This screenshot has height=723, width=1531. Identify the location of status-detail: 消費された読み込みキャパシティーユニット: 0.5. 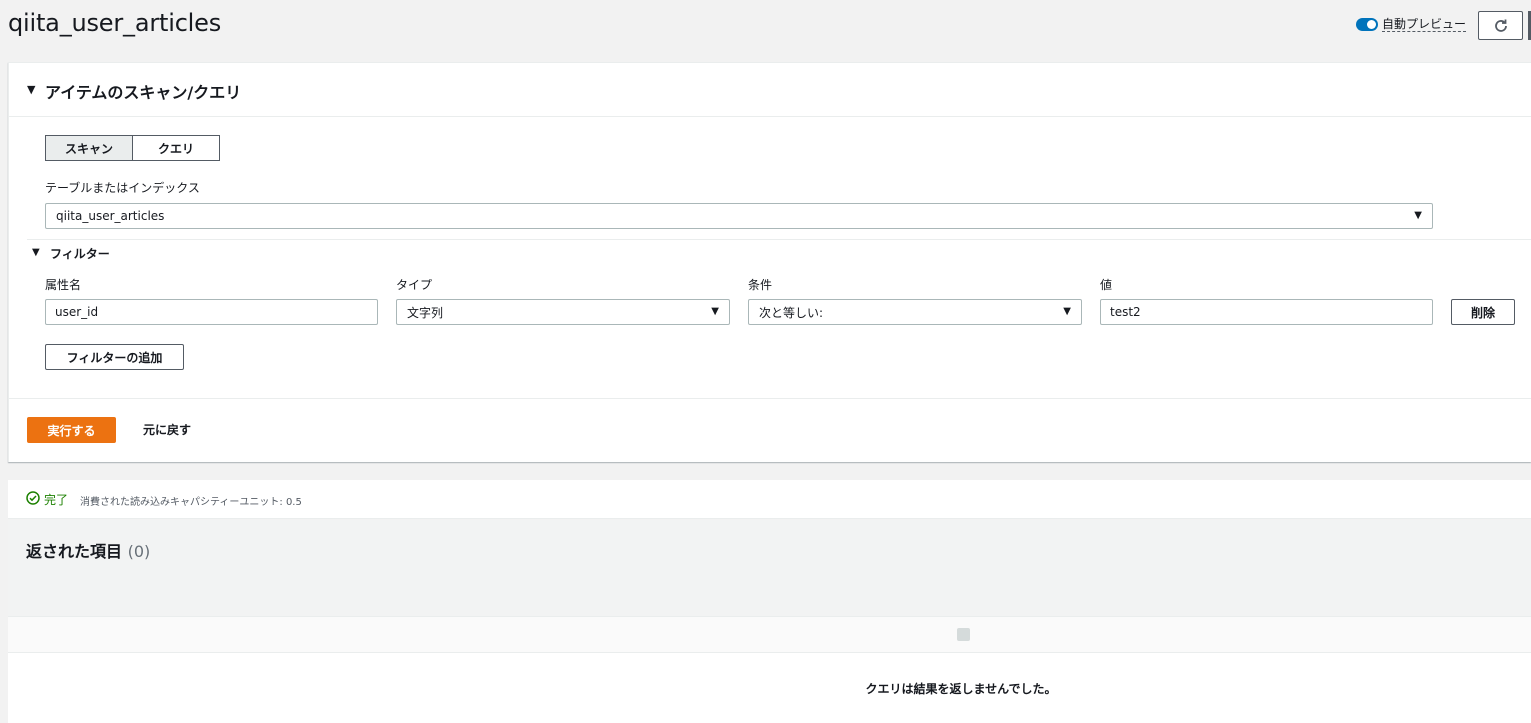
(191, 502).